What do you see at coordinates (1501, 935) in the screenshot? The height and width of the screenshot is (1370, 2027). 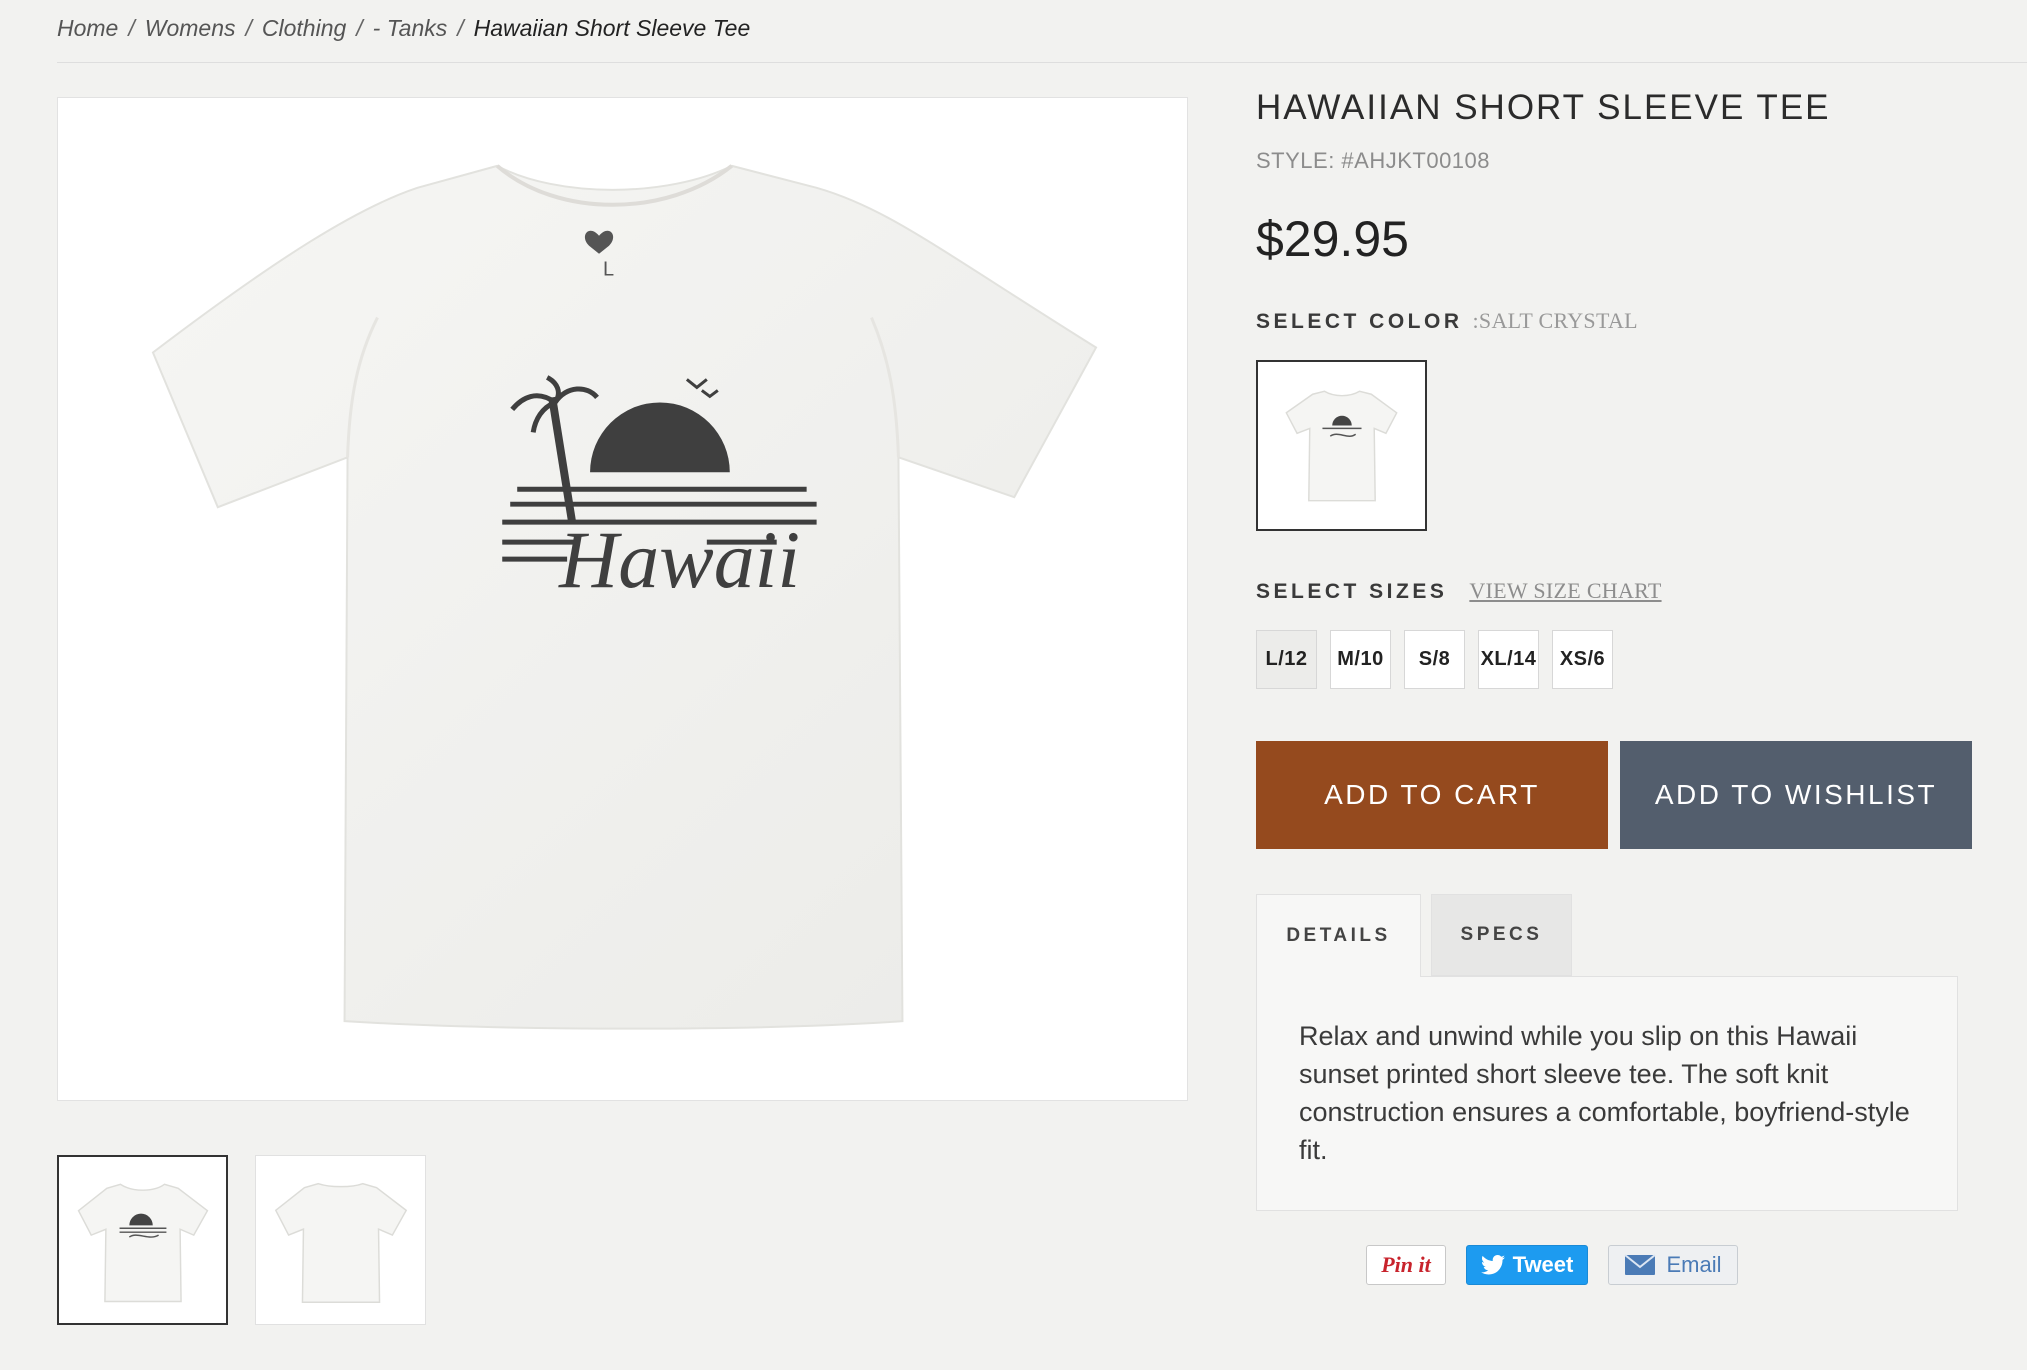 I see `tab-specs: SPECS` at bounding box center [1501, 935].